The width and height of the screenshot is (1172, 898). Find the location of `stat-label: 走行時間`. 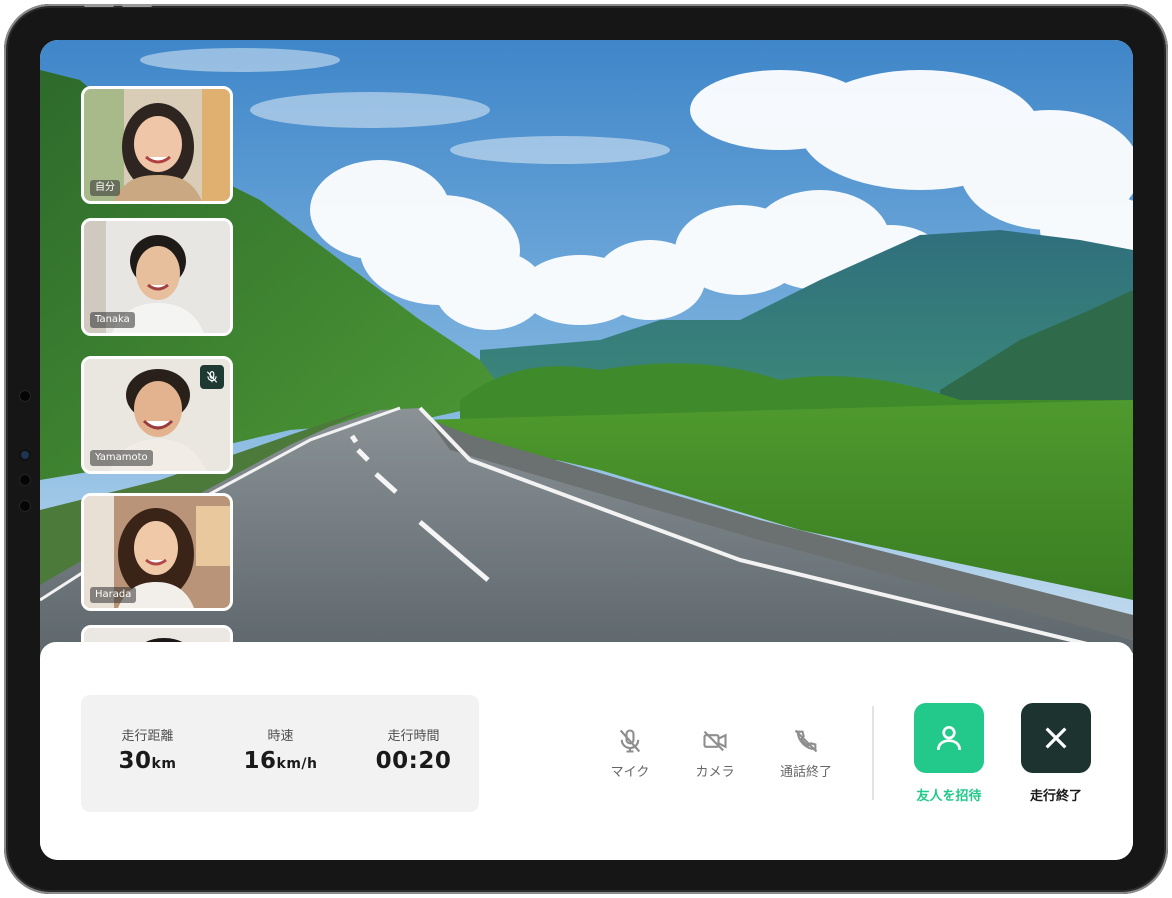

stat-label: 走行時間 is located at coordinates (413, 736).